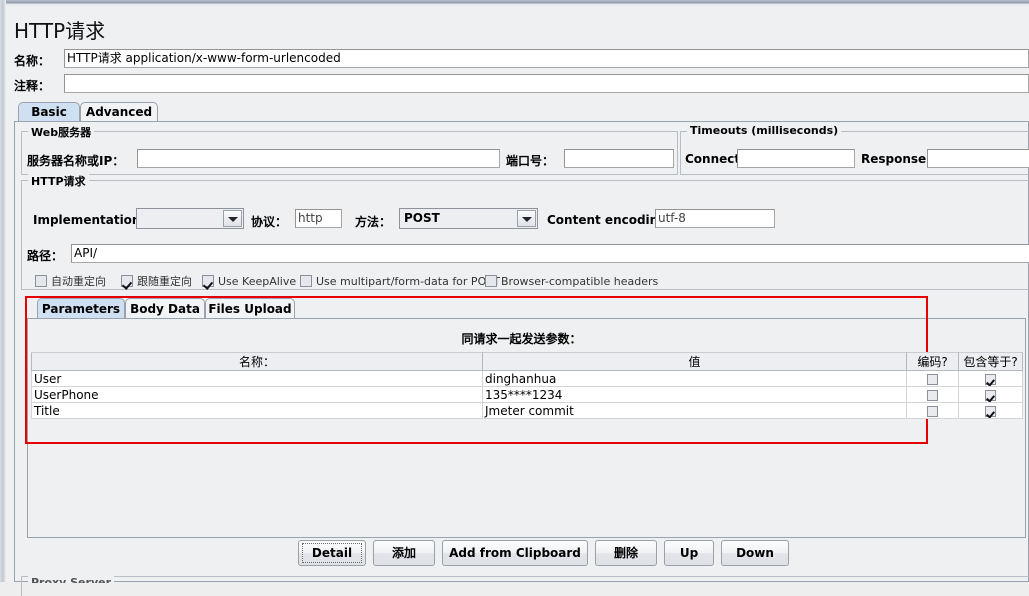  What do you see at coordinates (550, 253) in the screenshot?
I see `path-input: API/` at bounding box center [550, 253].